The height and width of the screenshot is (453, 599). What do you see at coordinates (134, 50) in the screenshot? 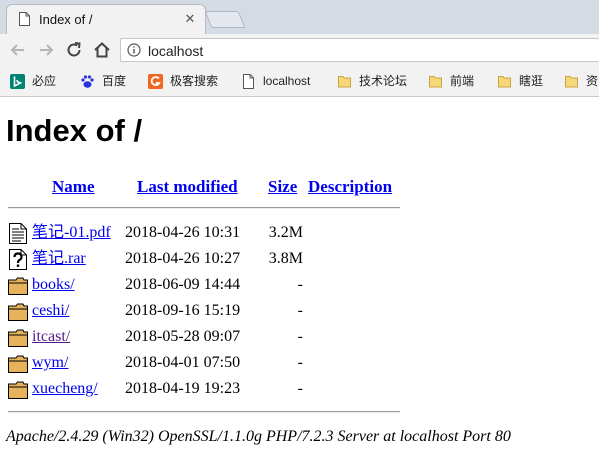
I see `info-icon` at bounding box center [134, 50].